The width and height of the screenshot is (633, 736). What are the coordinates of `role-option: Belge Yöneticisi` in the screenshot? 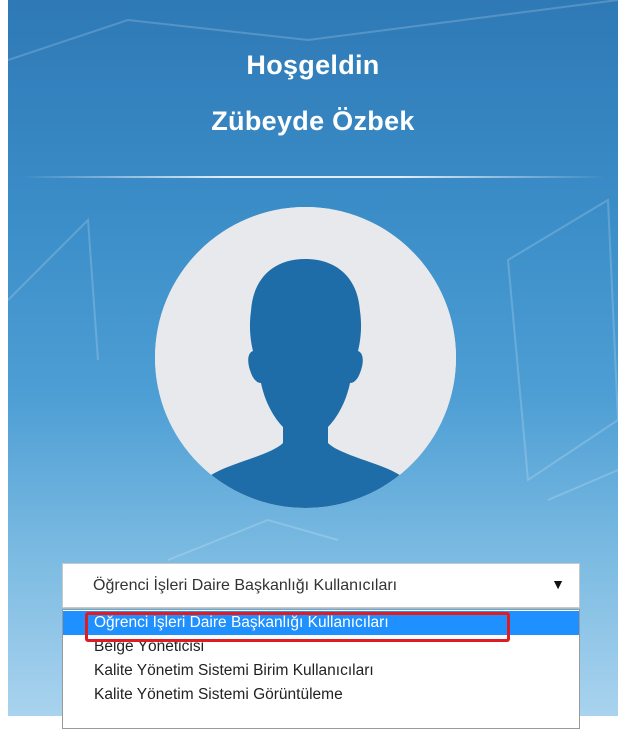 It's located at (321, 647).